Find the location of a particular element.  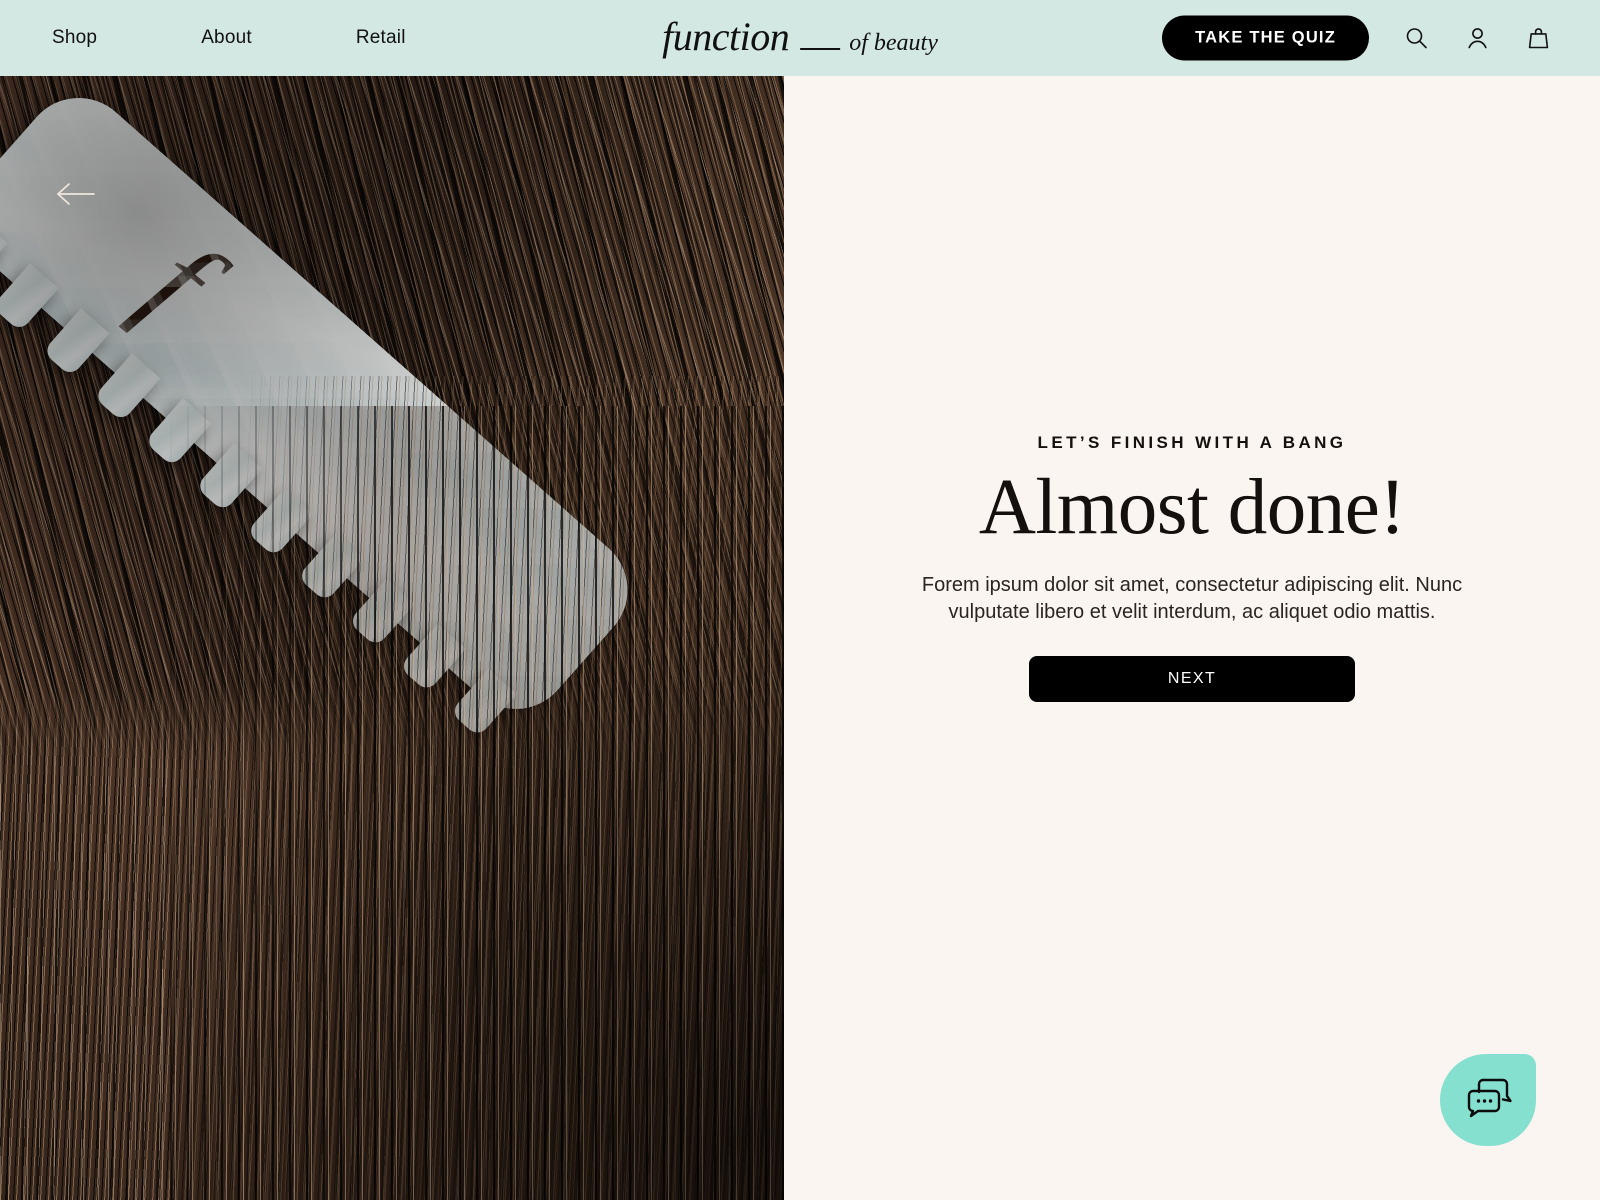

account-icon is located at coordinates (1477, 38).